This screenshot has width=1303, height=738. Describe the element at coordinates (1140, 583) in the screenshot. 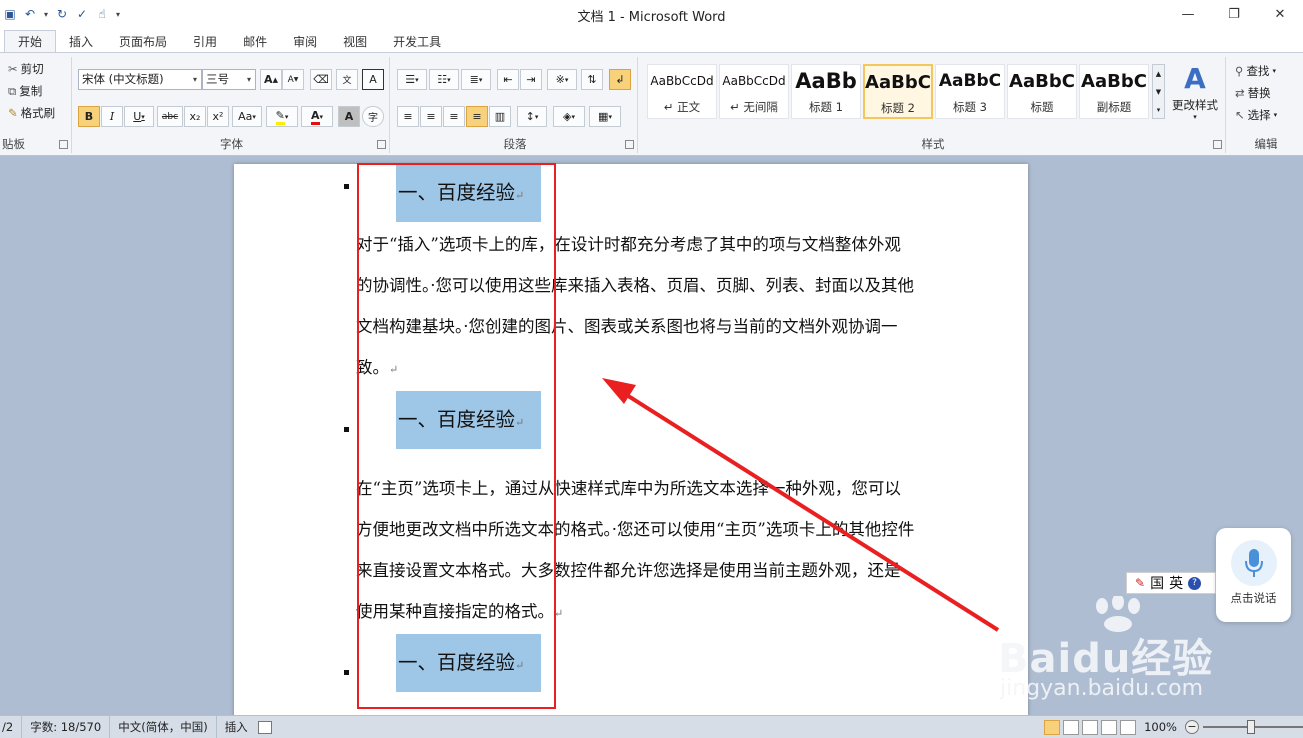

I see `ime-logo-icon: ✎` at that location.